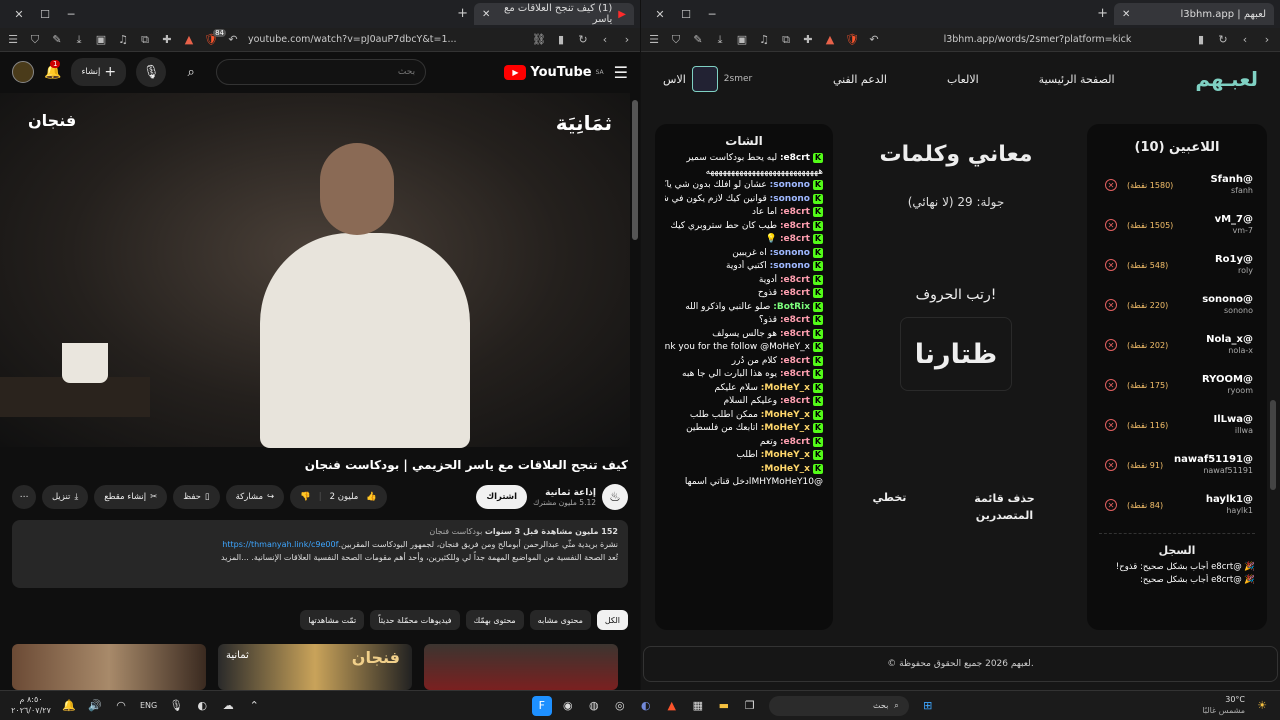  Describe the element at coordinates (148, 705) in the screenshot. I see `language-indicator: ENG` at that location.